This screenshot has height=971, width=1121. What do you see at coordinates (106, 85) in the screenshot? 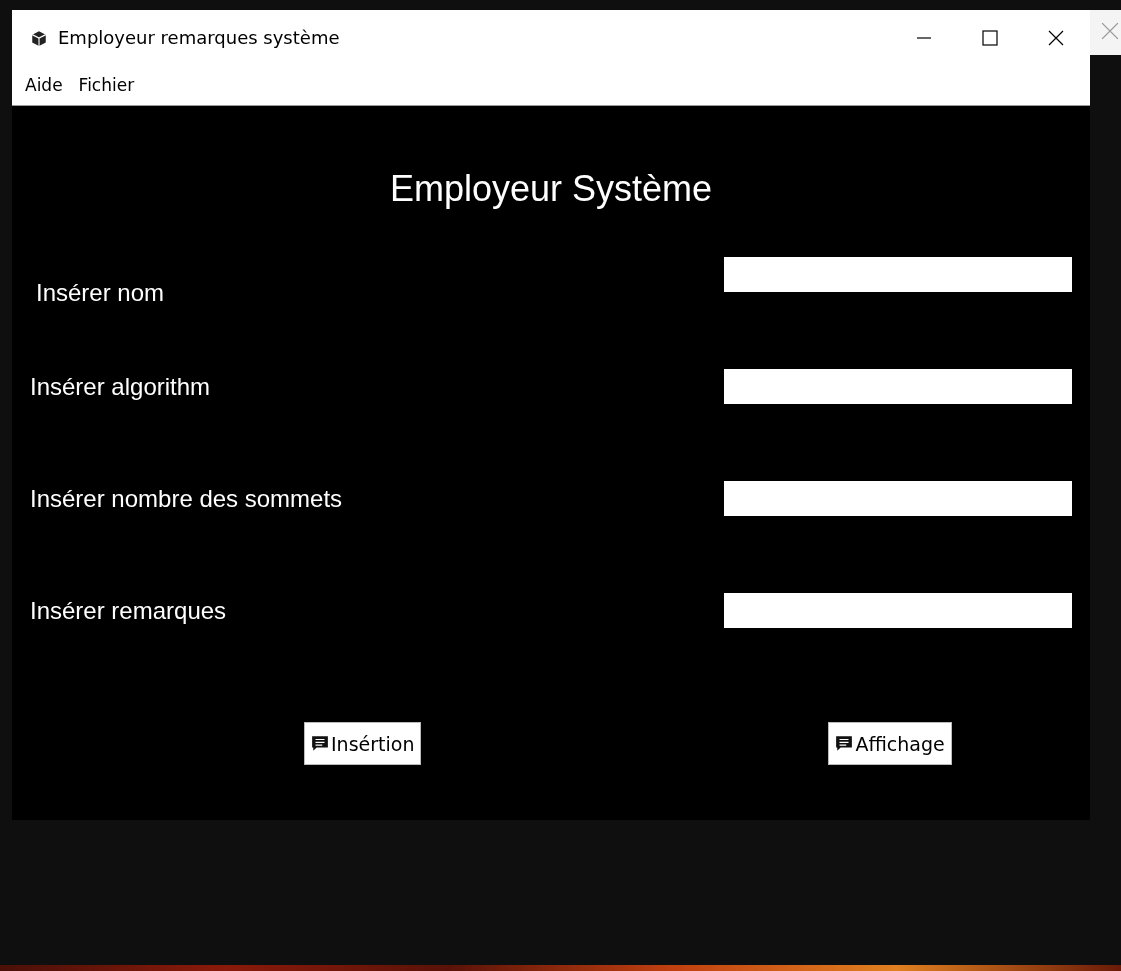
I see `menu-item: Fichier` at bounding box center [106, 85].